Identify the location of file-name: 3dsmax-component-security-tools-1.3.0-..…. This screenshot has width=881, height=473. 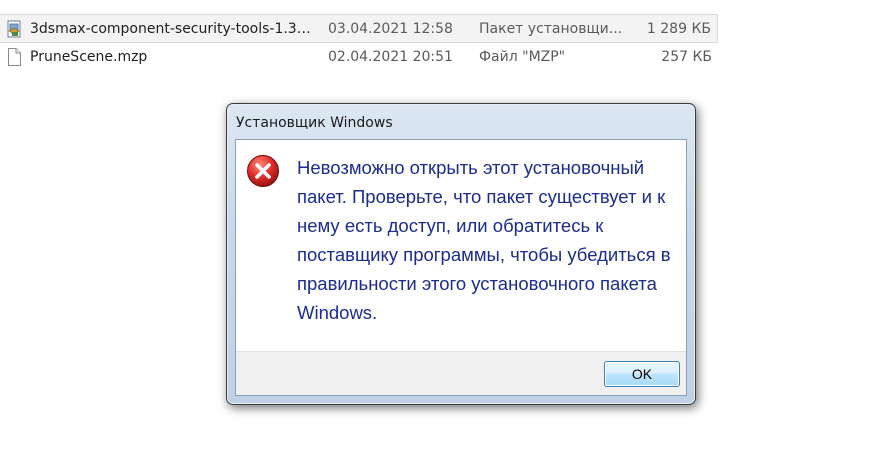
(172, 29).